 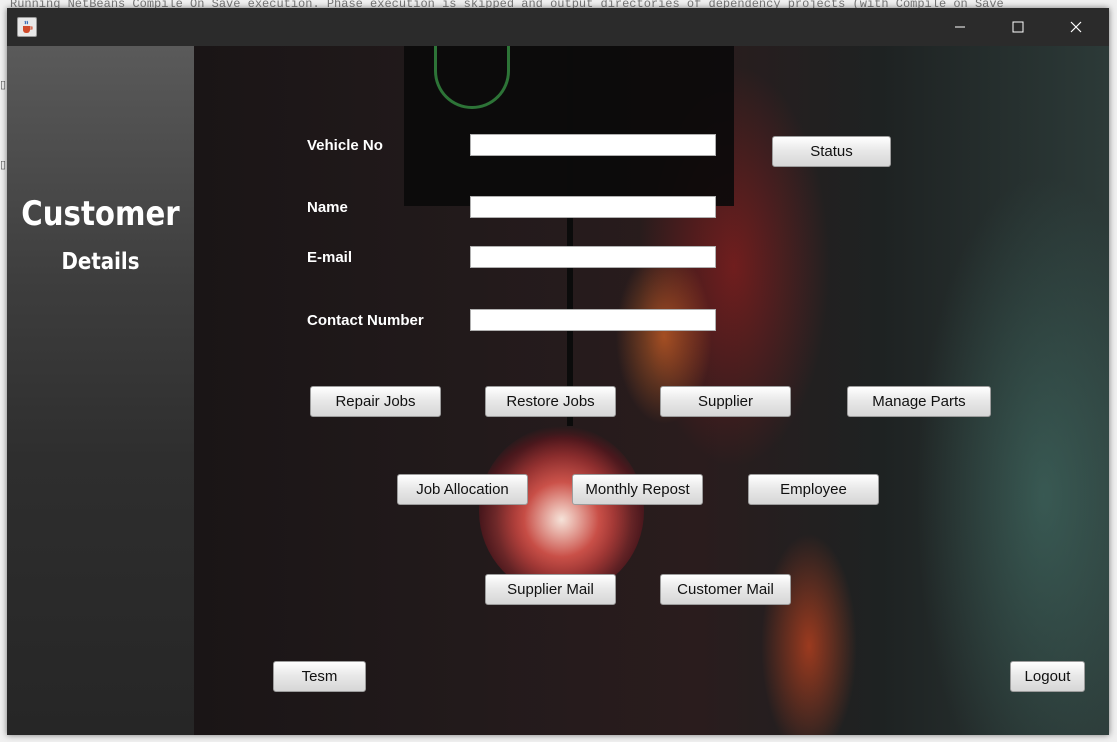 What do you see at coordinates (1018, 27) in the screenshot?
I see `maximize-button` at bounding box center [1018, 27].